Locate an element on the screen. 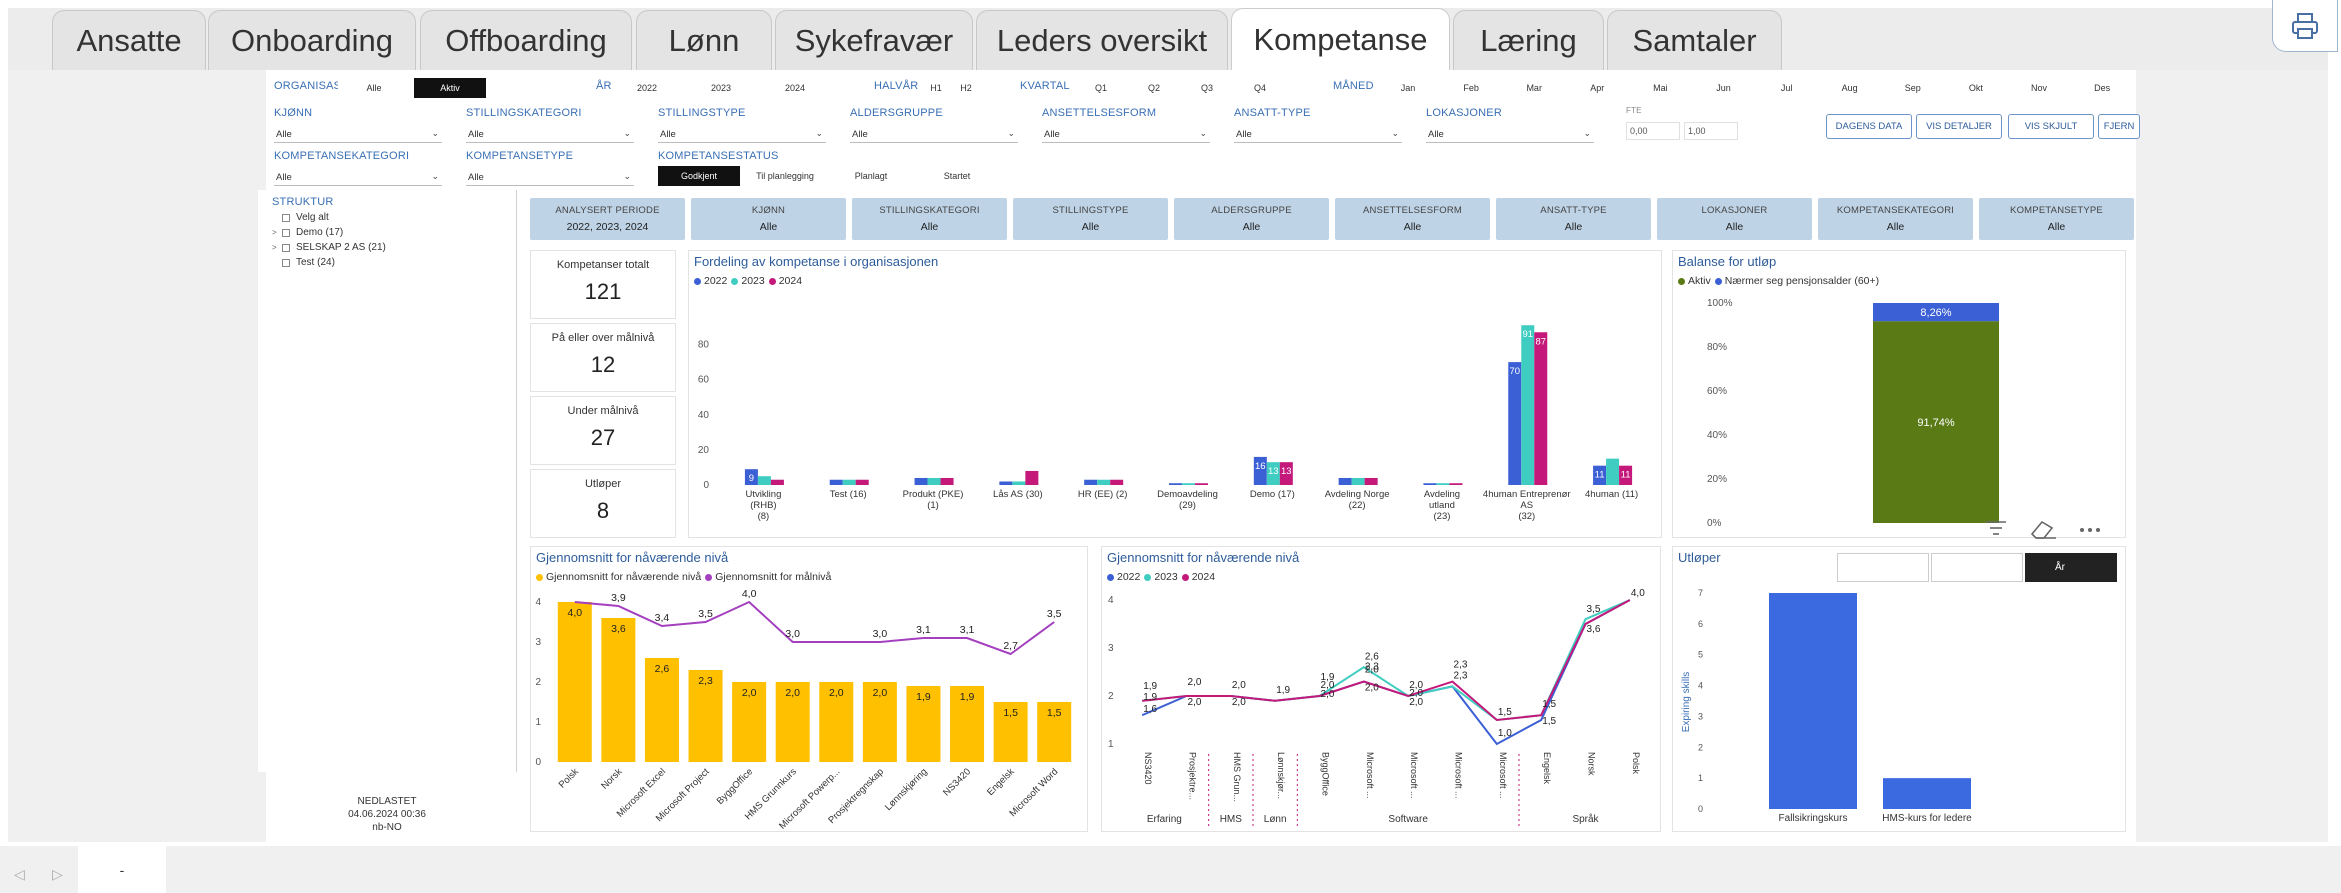 Image resolution: width=2341 pixels, height=893 pixels. kvartal-option: Q4 is located at coordinates (1260, 88).